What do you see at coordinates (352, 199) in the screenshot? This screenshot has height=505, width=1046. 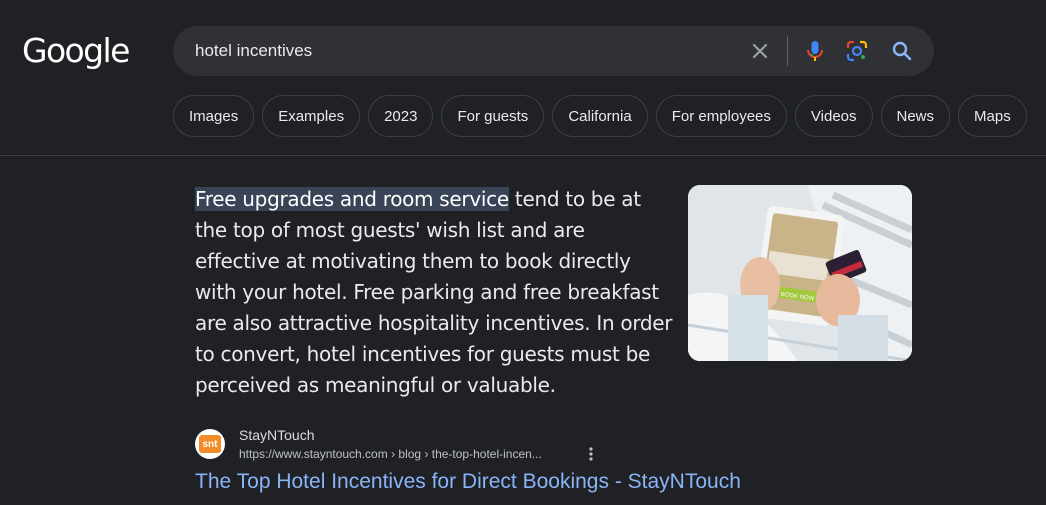 I see `snippet-highlight: Free upgrades and room service` at bounding box center [352, 199].